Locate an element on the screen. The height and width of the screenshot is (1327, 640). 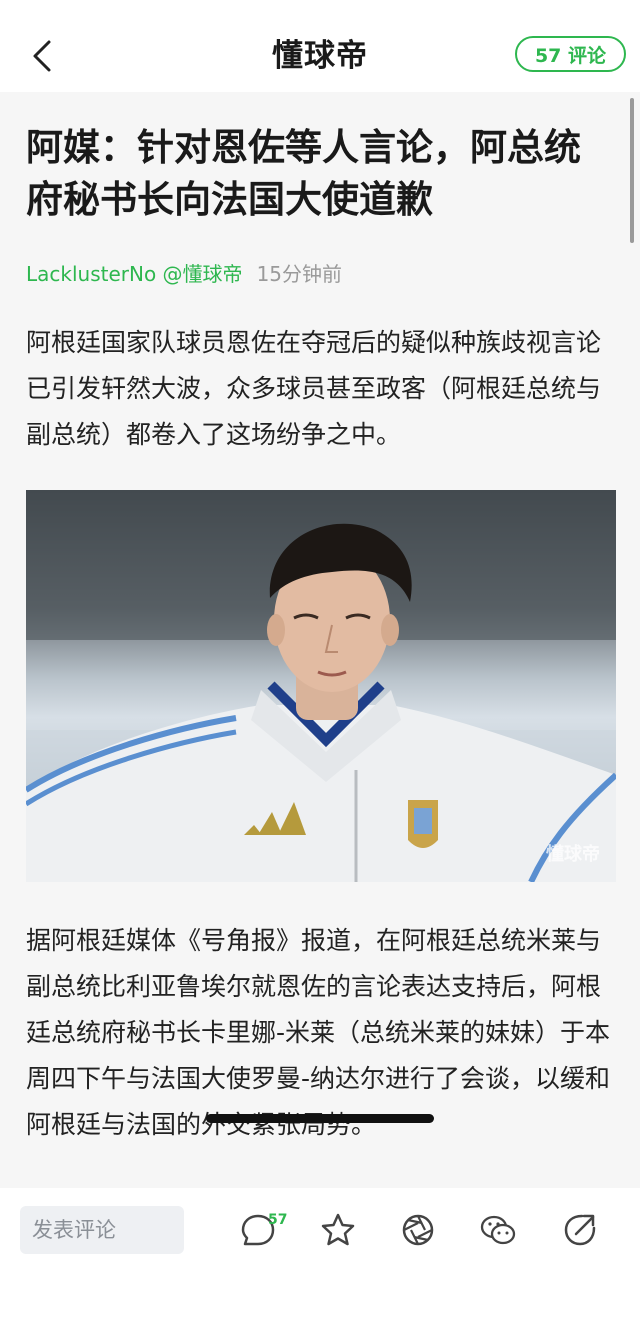
article-meta: LacklusterNo @懂球帝 15分钟前 is located at coordinates (184, 274).